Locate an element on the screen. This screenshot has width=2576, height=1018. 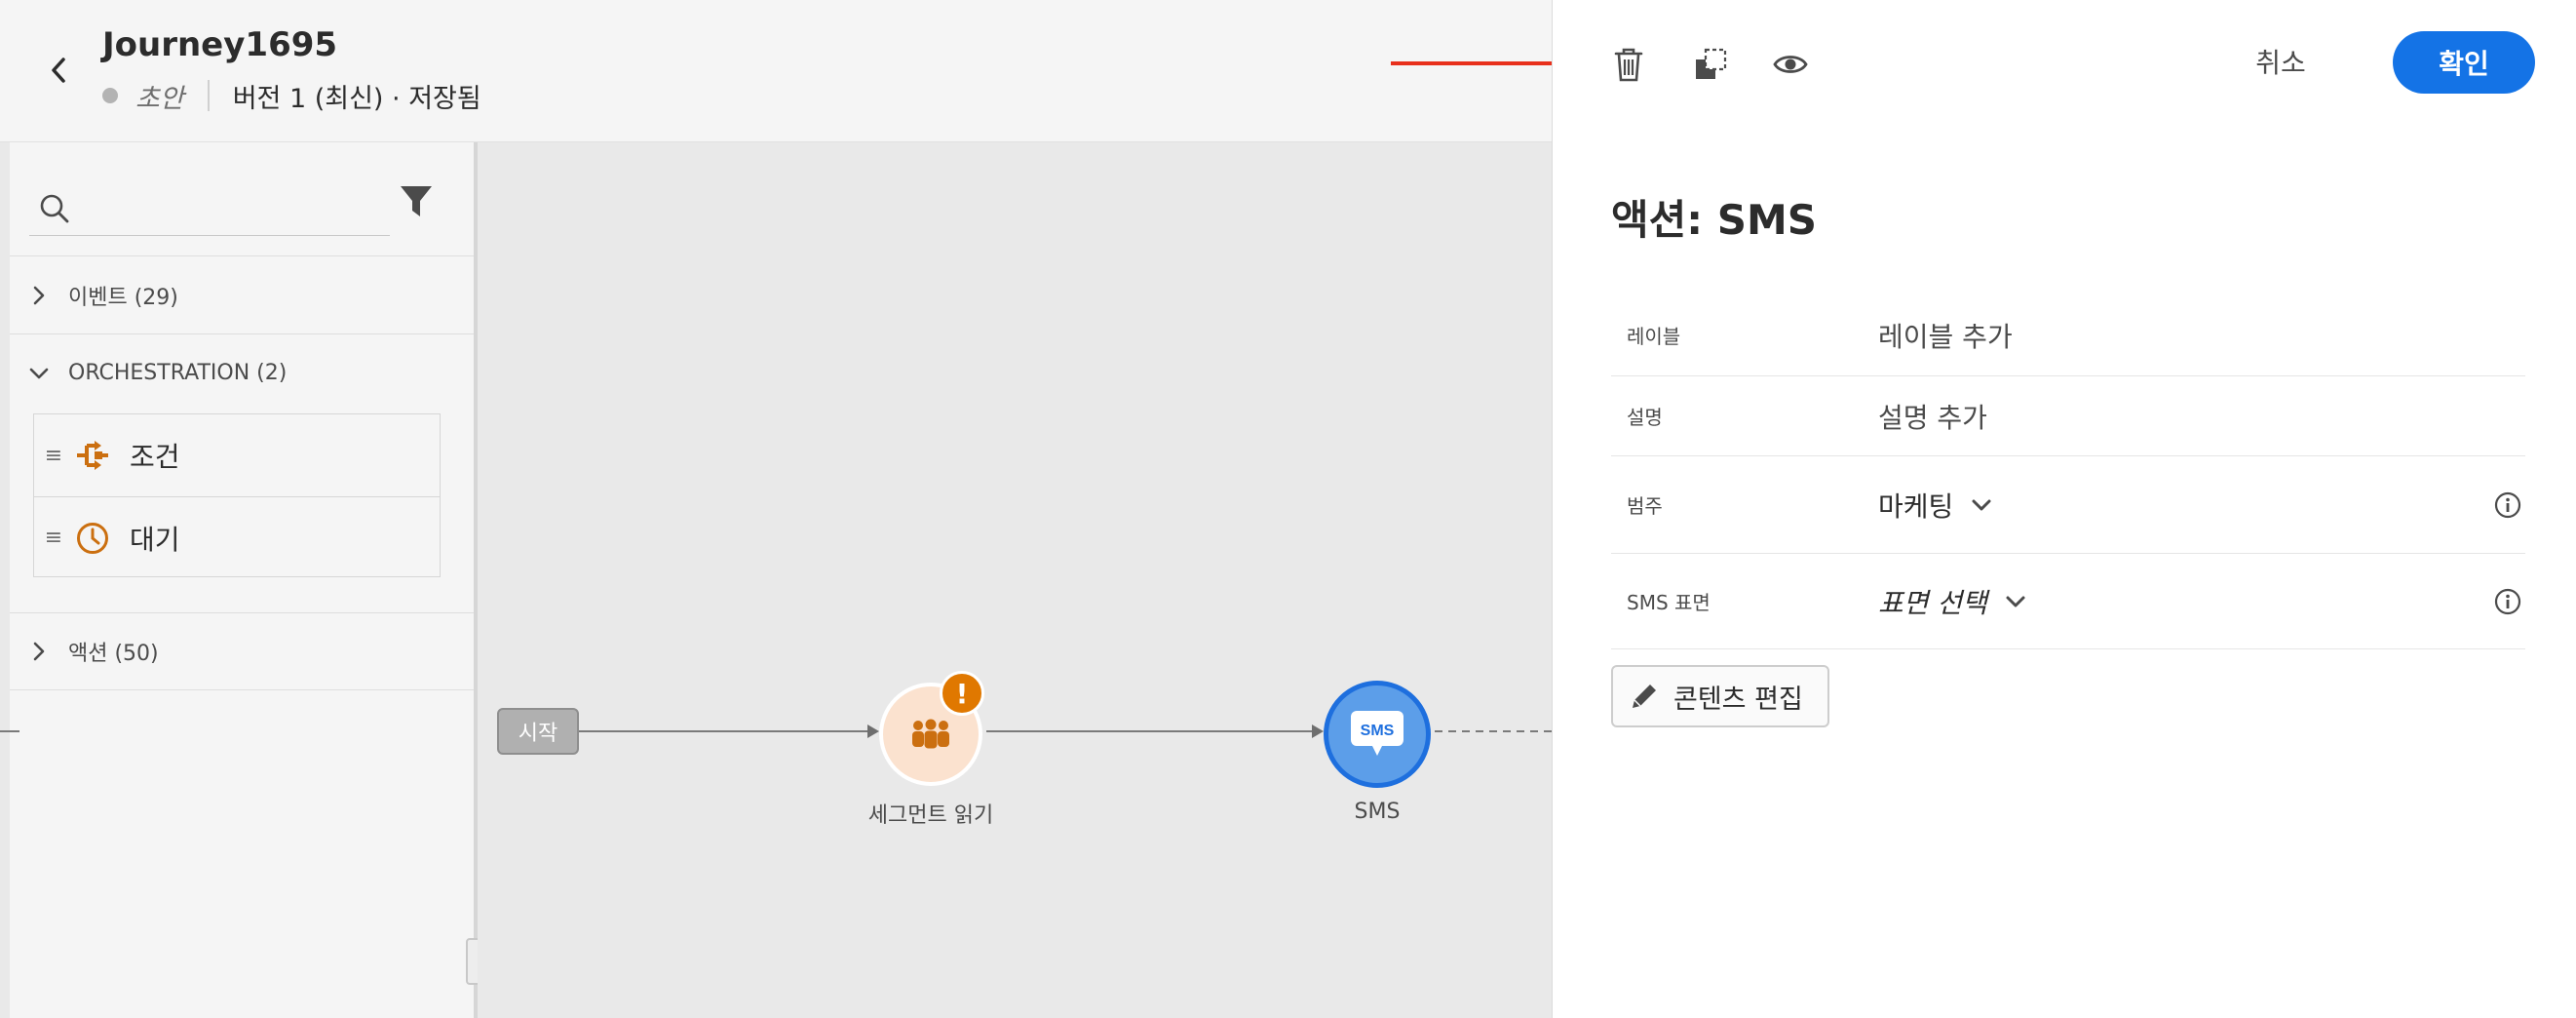
field-label-row: 레이블 레이블 추가 is located at coordinates (2068, 335).